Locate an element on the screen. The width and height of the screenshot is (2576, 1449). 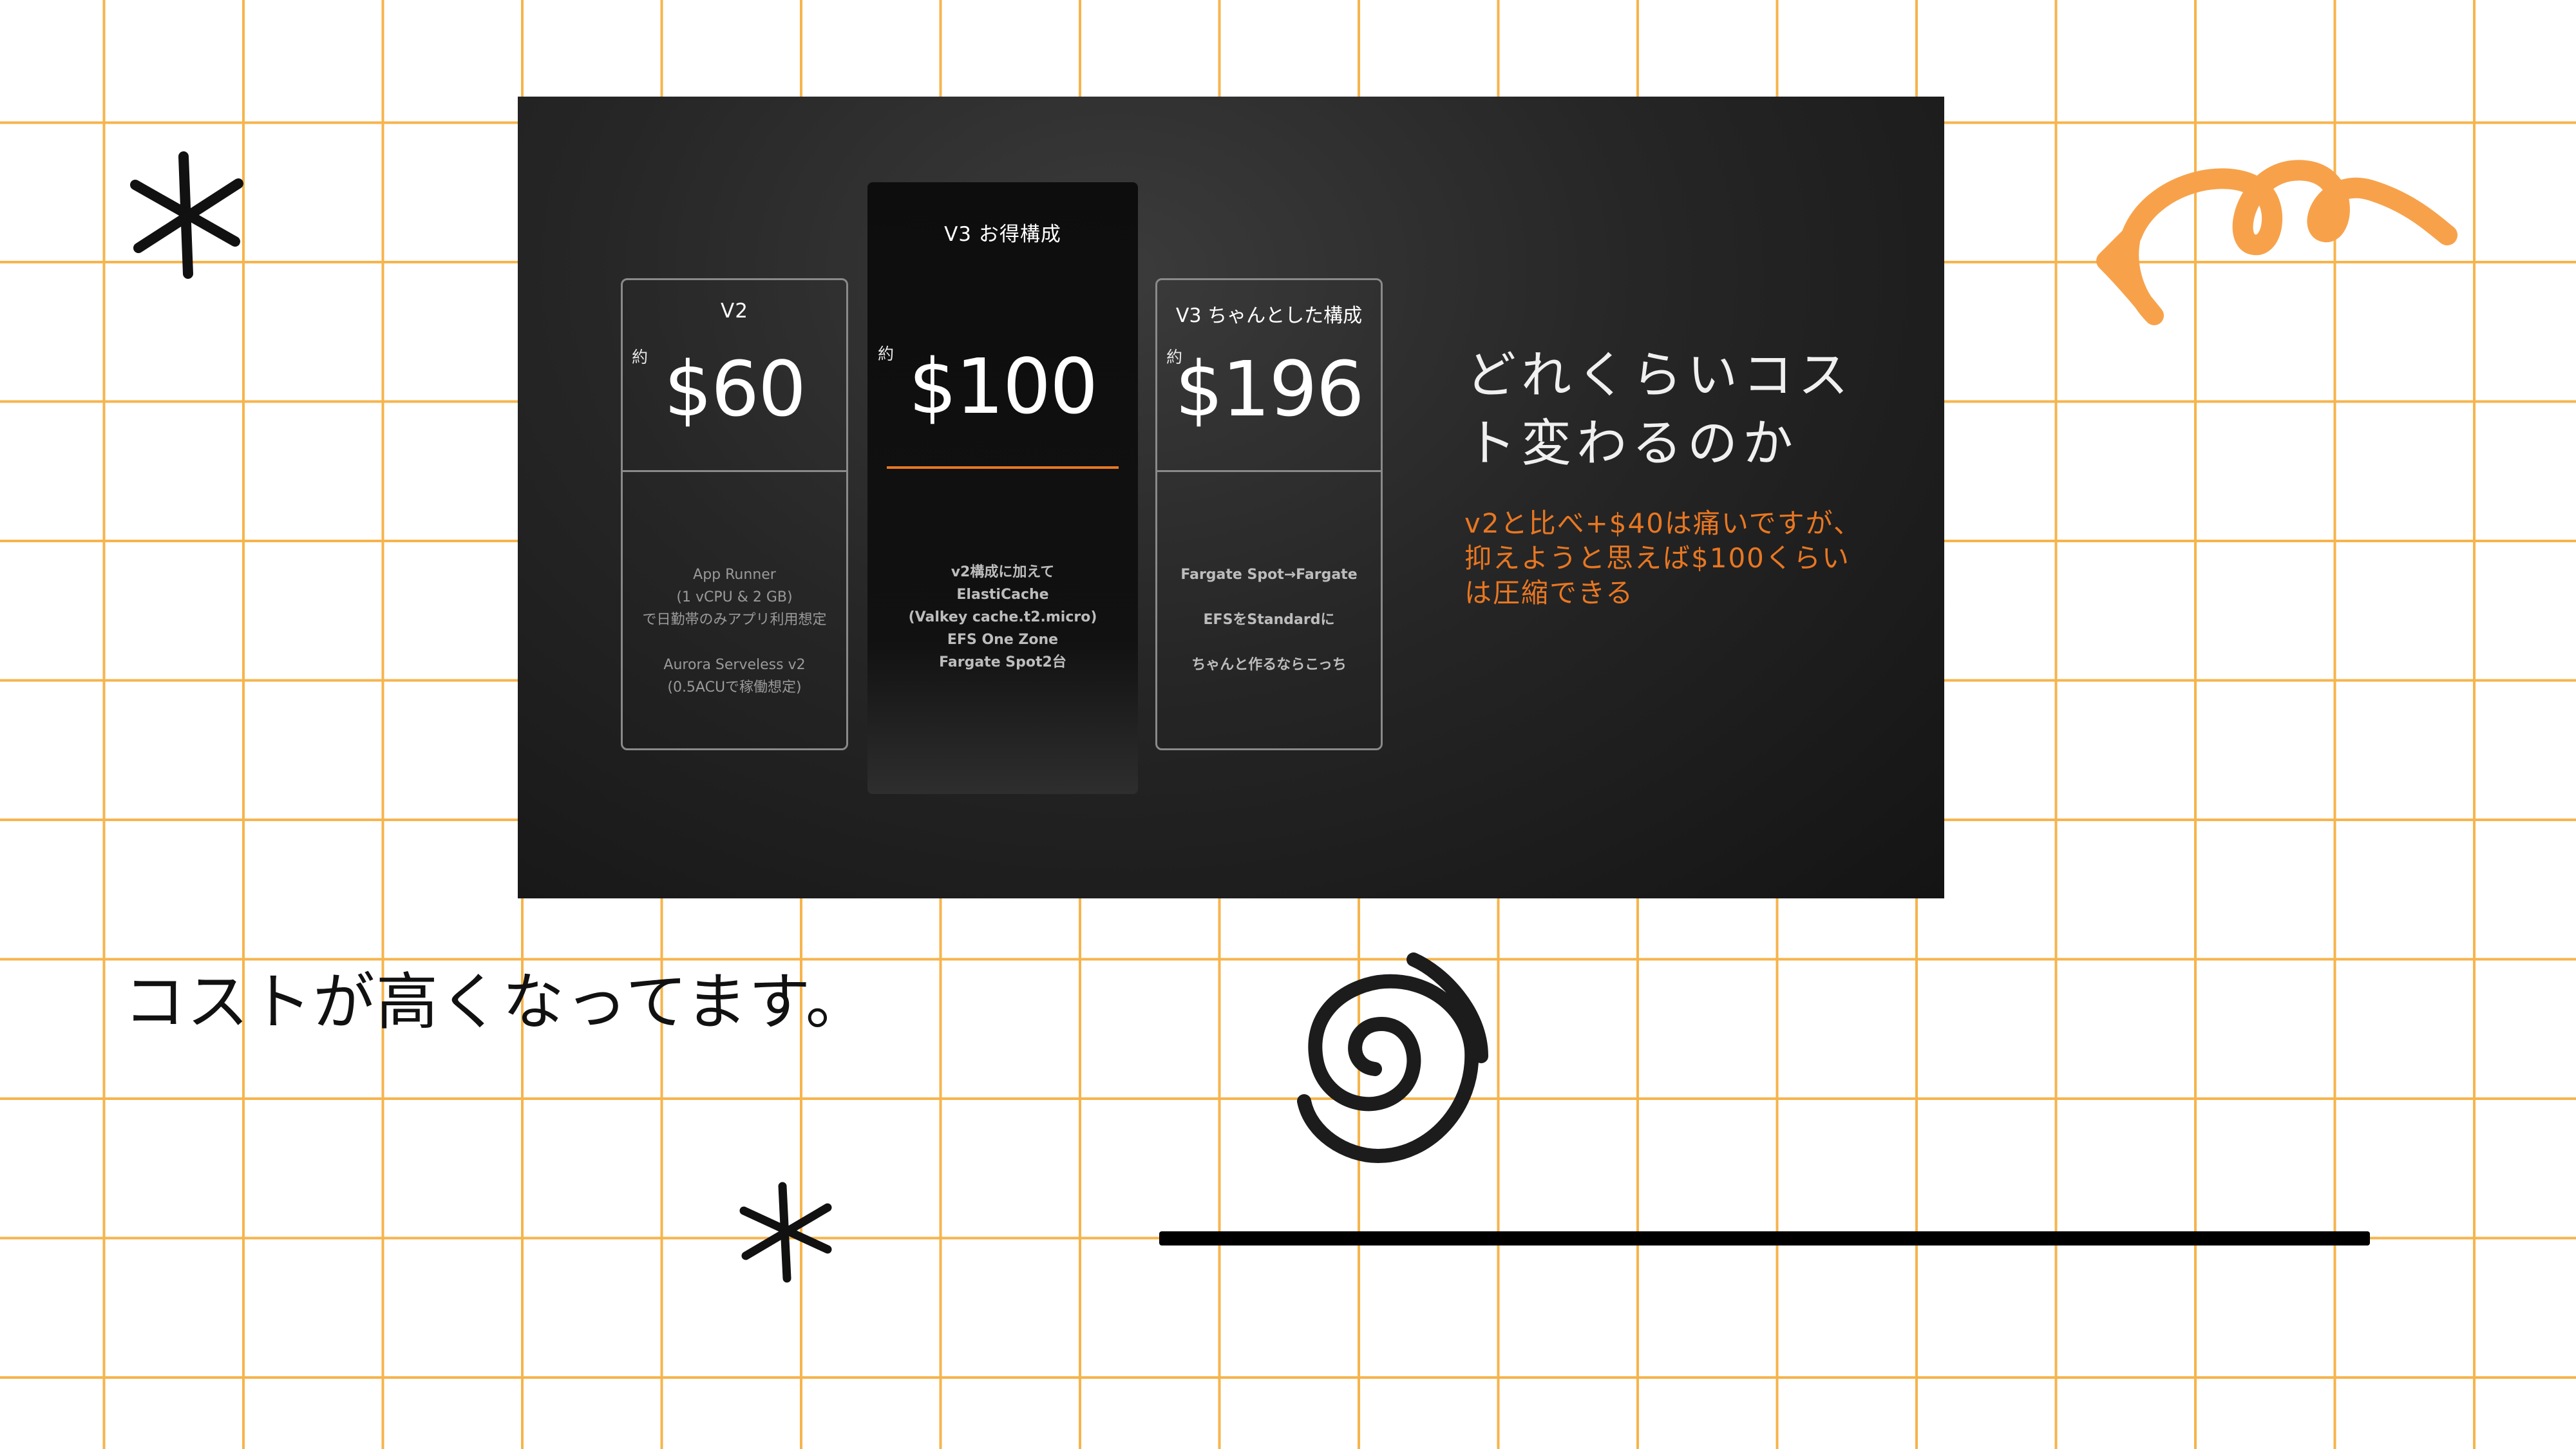
accent-divider is located at coordinates (1003, 467).